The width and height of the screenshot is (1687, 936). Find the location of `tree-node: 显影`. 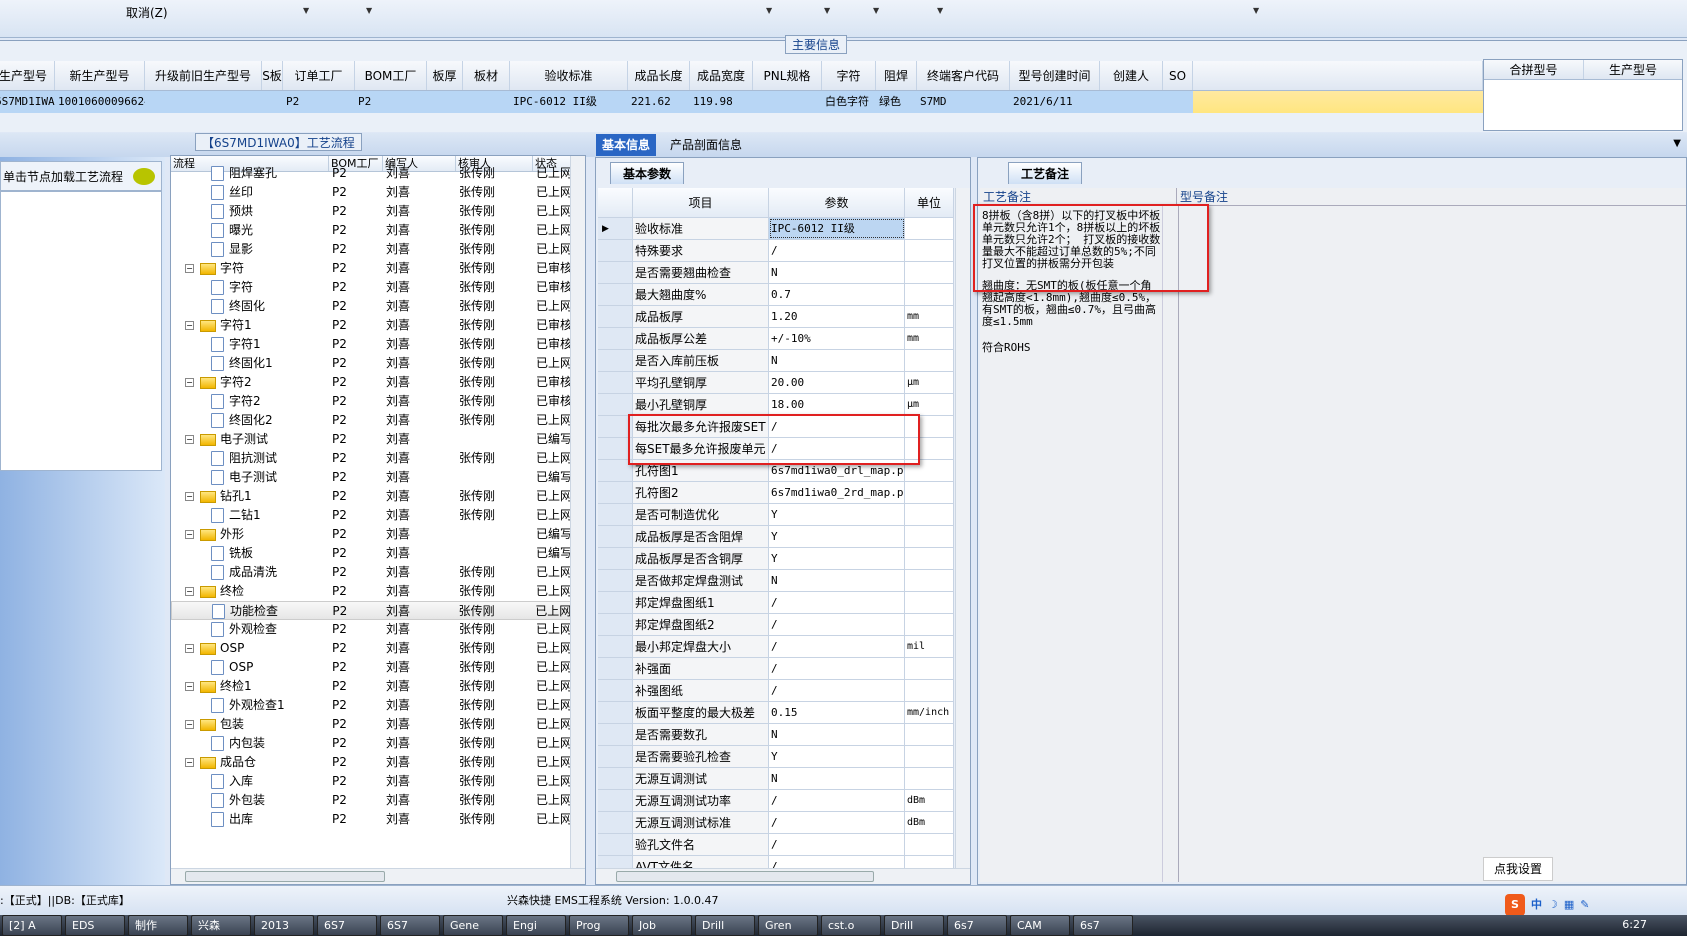

tree-node: 显影 is located at coordinates (250, 249).